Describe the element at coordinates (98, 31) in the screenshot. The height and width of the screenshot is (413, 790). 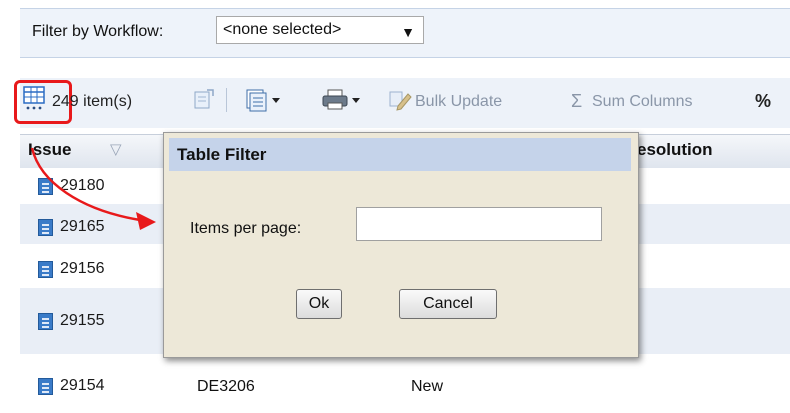
I see `filter-by-workflow-label: Filter by Workflow:` at that location.